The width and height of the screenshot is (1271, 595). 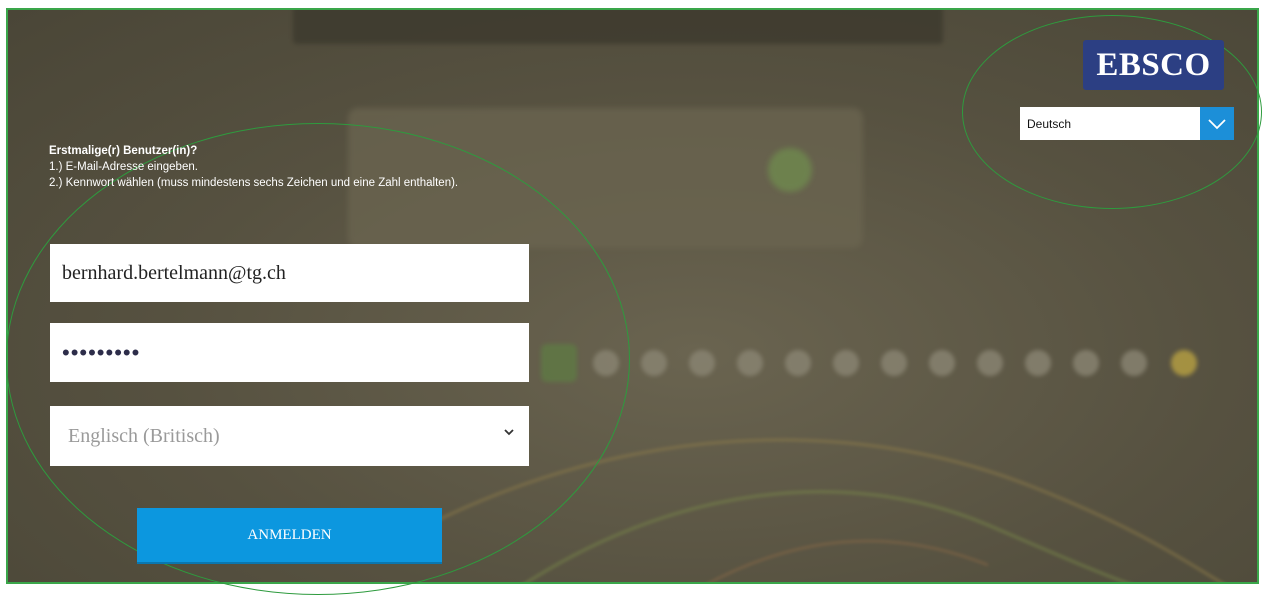 I want to click on language-select-toggle, so click(x=1217, y=123).